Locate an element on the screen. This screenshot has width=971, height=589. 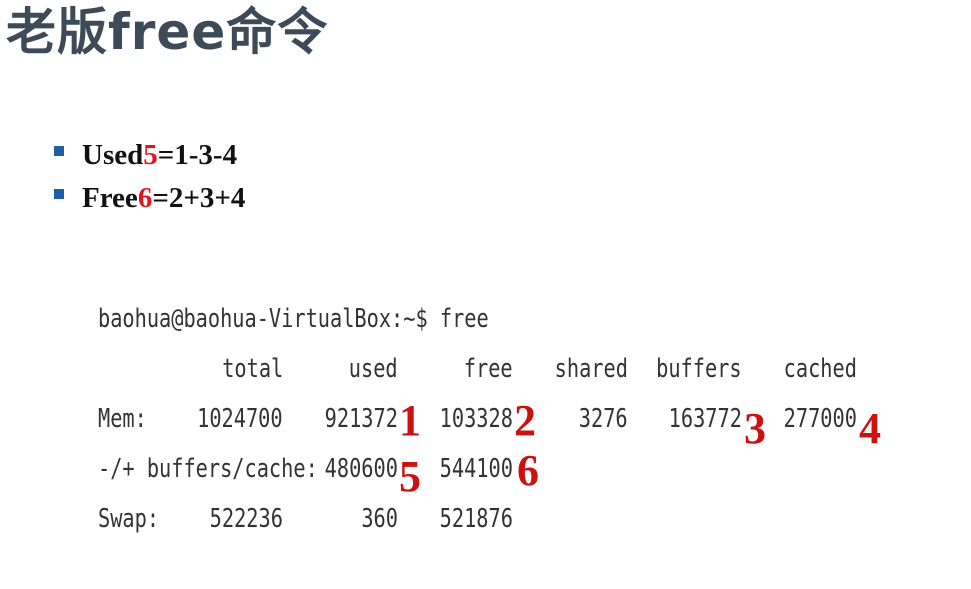
buffers-cache-used: 480600 is located at coordinates (361, 469).